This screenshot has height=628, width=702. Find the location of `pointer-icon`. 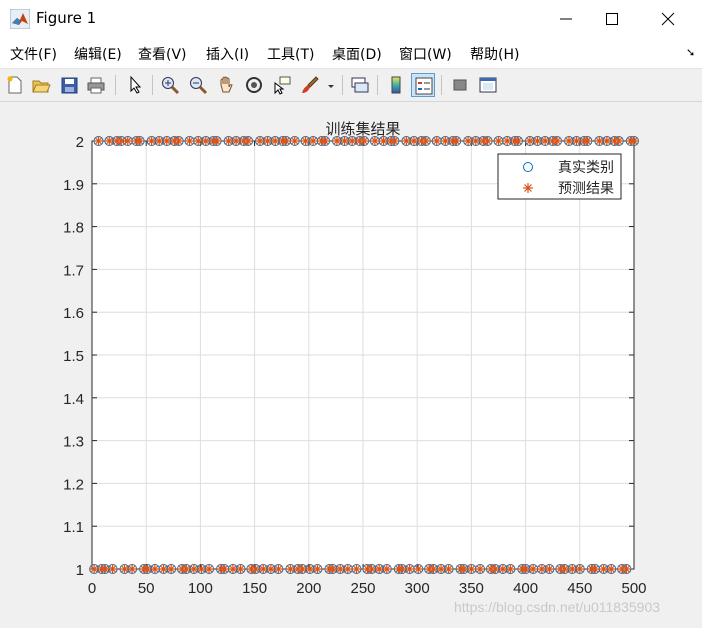

pointer-icon is located at coordinates (135, 85).